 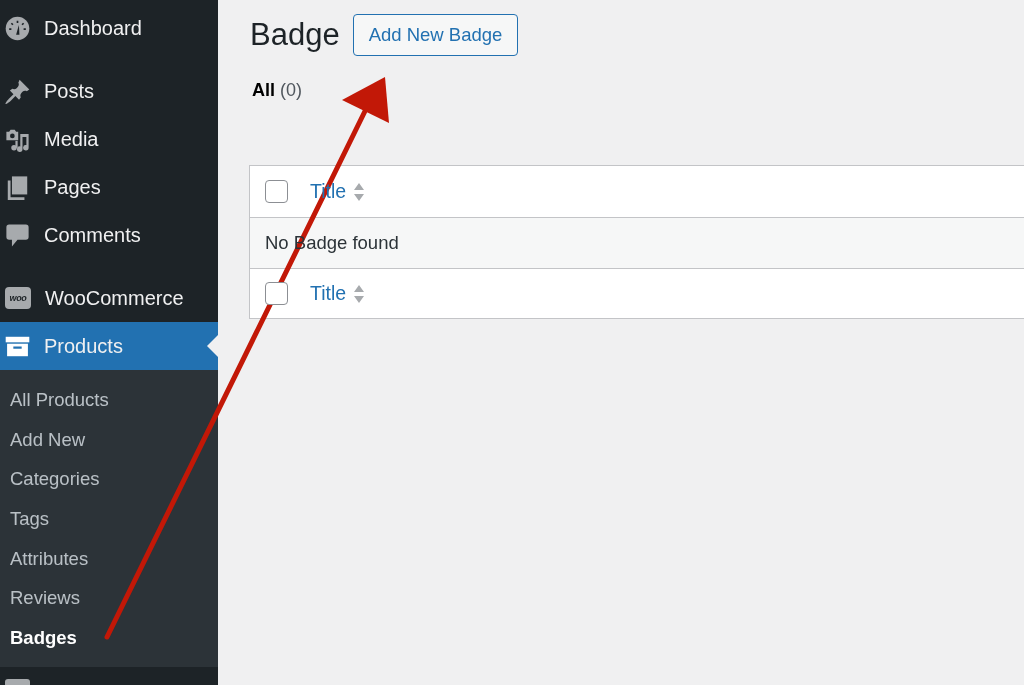 I want to click on pages-icon, so click(x=17, y=187).